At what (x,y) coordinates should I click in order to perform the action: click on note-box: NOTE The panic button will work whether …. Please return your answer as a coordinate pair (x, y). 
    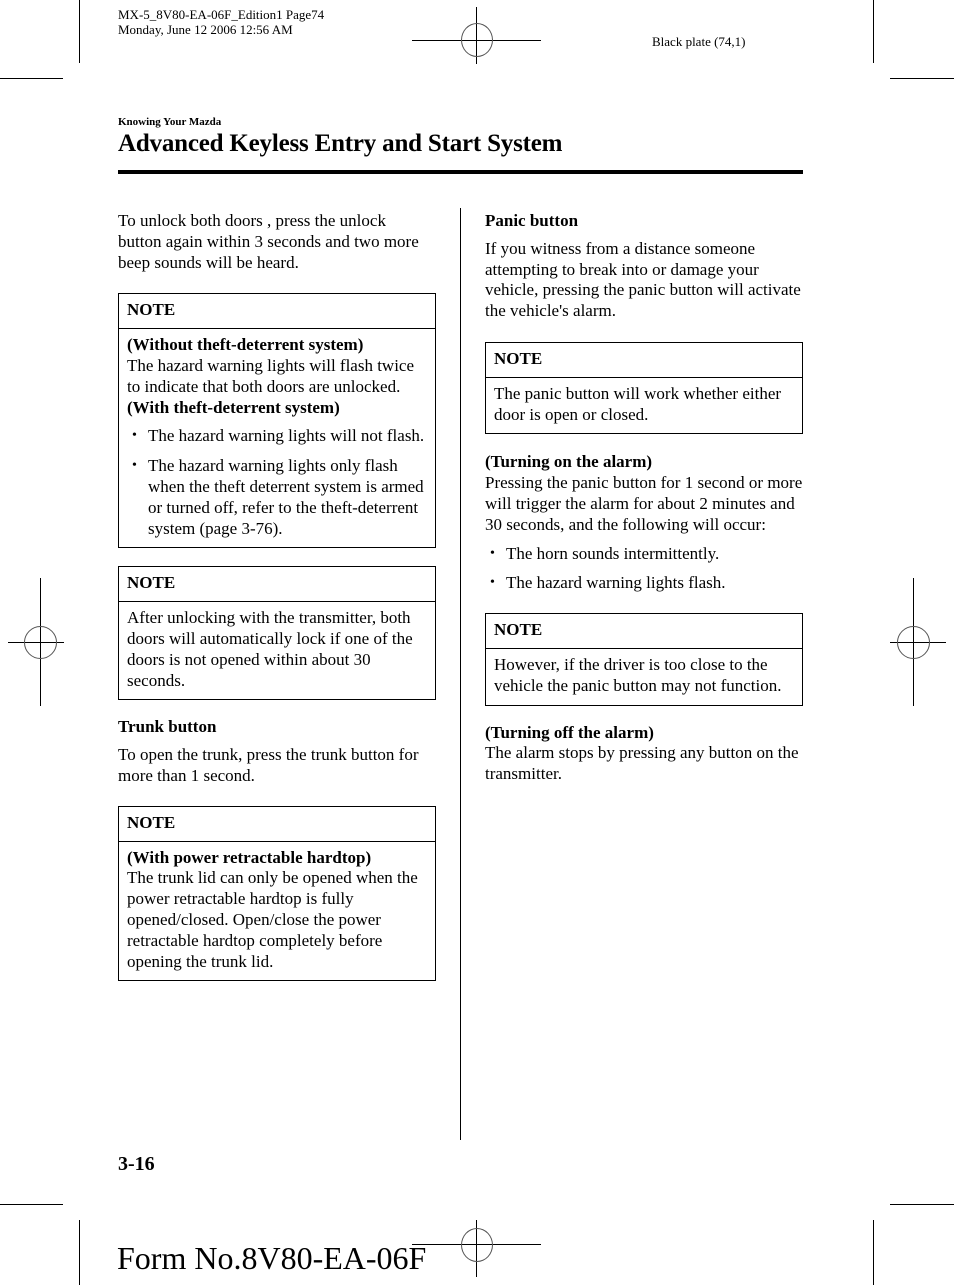
    Looking at the image, I should click on (644, 388).